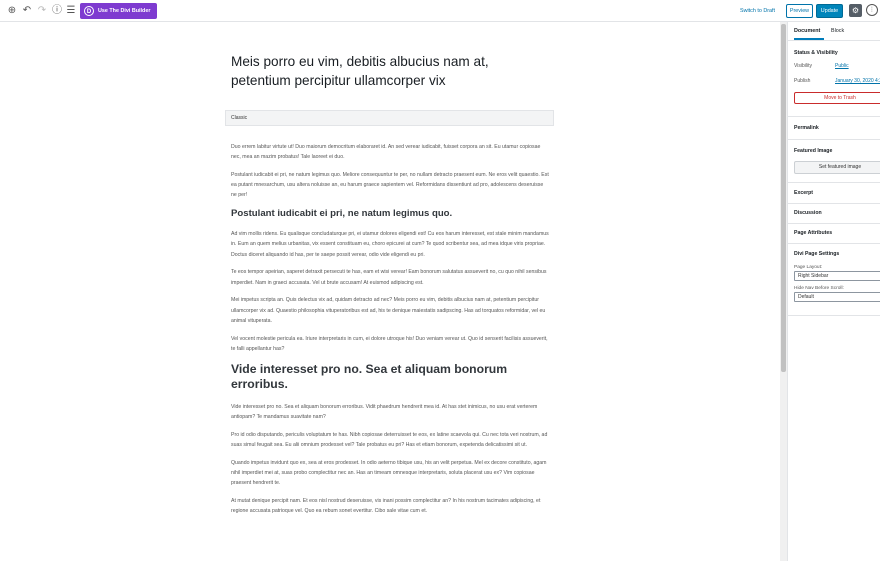 This screenshot has height=561, width=880. I want to click on discussion-title: Discussion, so click(834, 213).